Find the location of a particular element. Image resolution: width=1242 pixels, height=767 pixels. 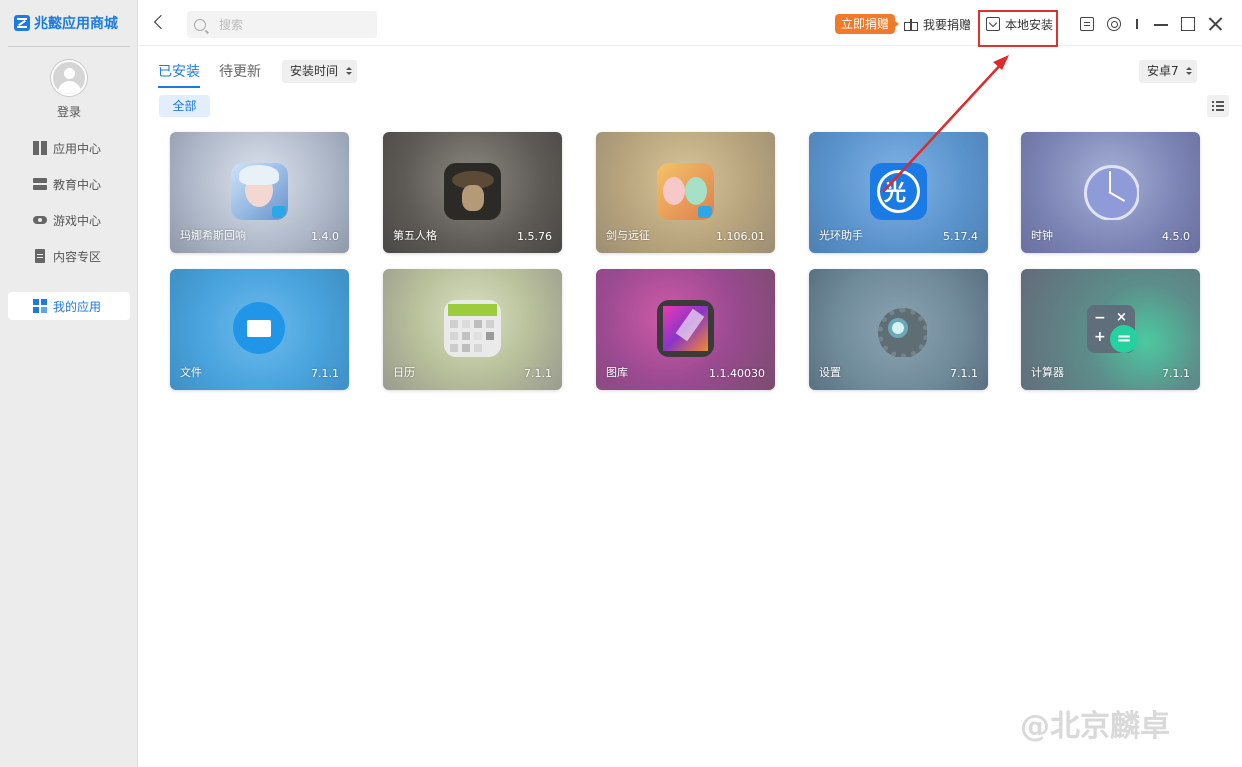

gamepad-icon is located at coordinates (40, 220).